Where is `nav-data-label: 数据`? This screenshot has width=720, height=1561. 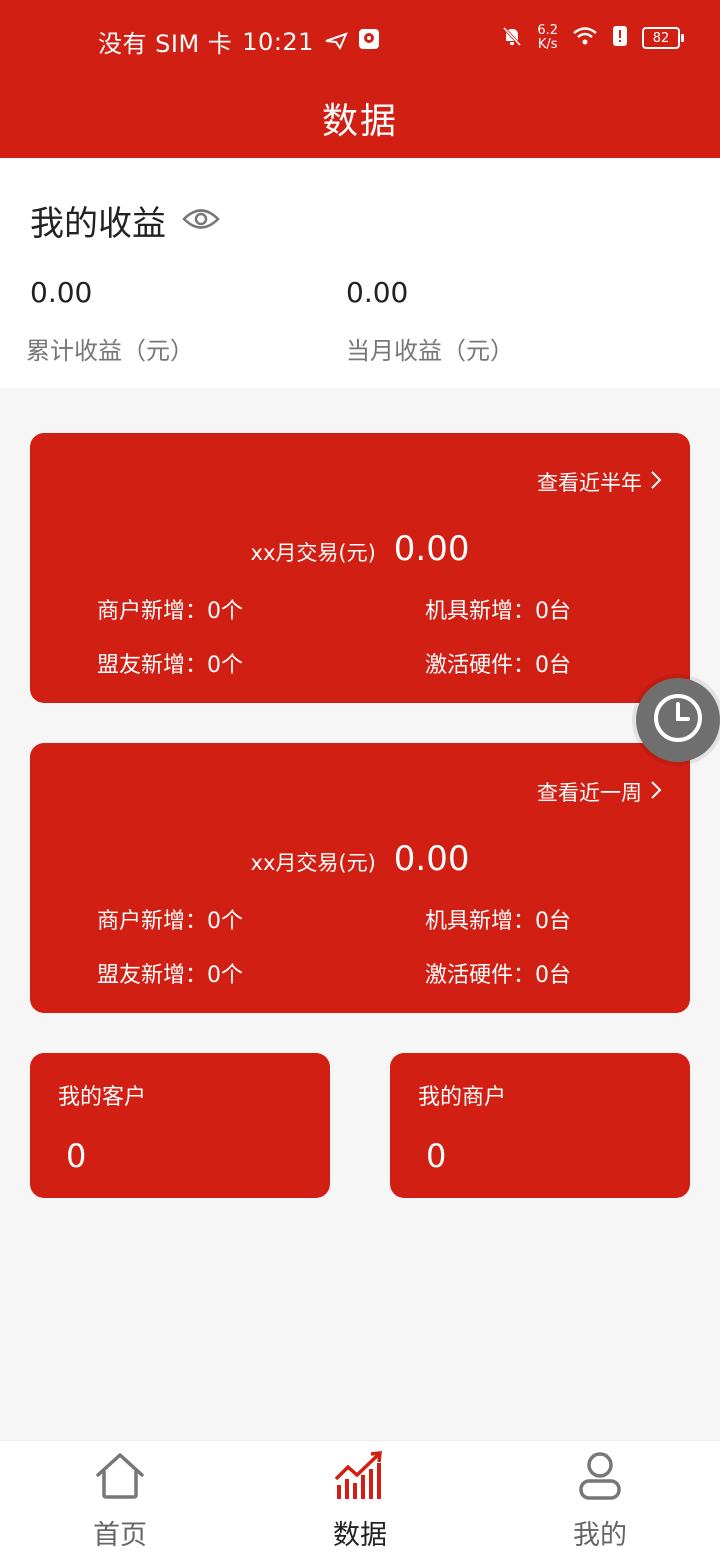 nav-data-label: 数据 is located at coordinates (360, 1535).